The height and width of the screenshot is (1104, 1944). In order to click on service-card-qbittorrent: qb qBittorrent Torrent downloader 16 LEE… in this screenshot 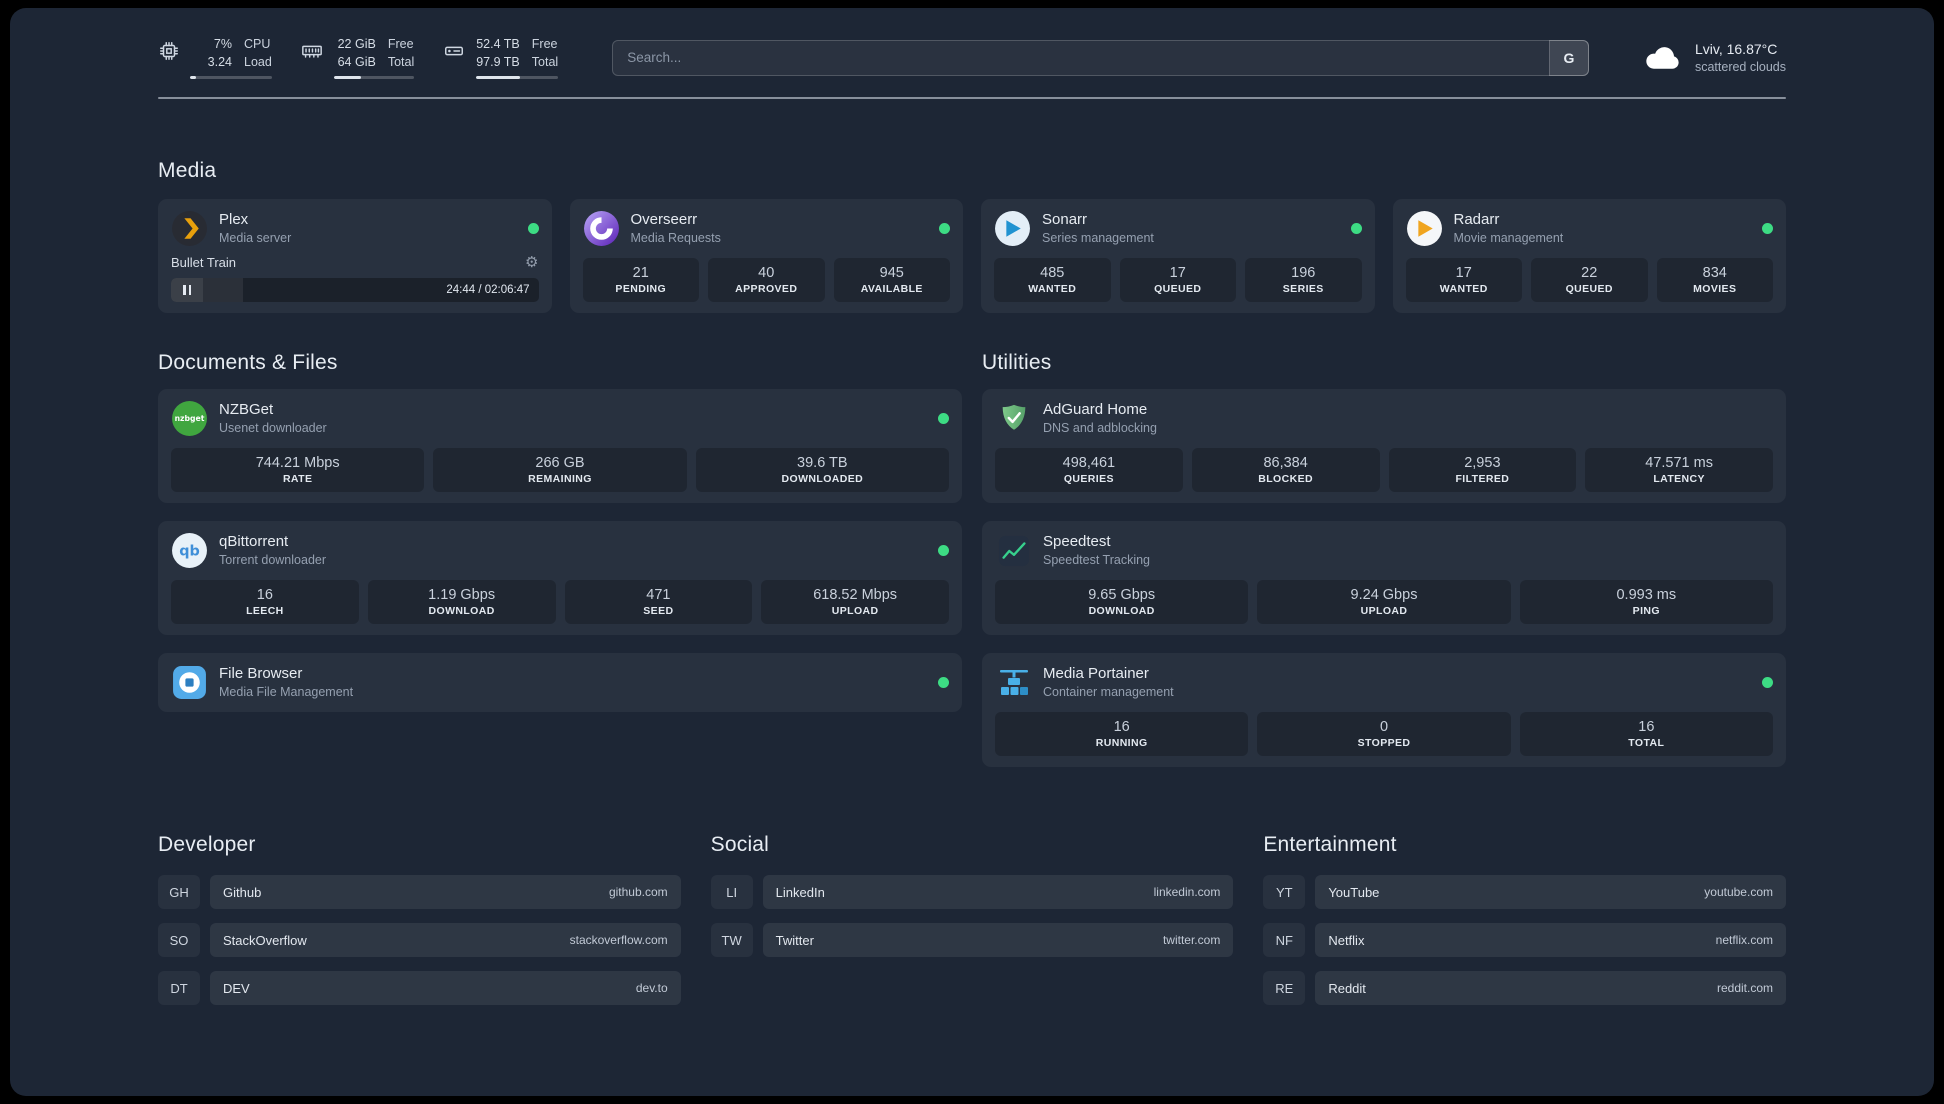, I will do `click(560, 578)`.